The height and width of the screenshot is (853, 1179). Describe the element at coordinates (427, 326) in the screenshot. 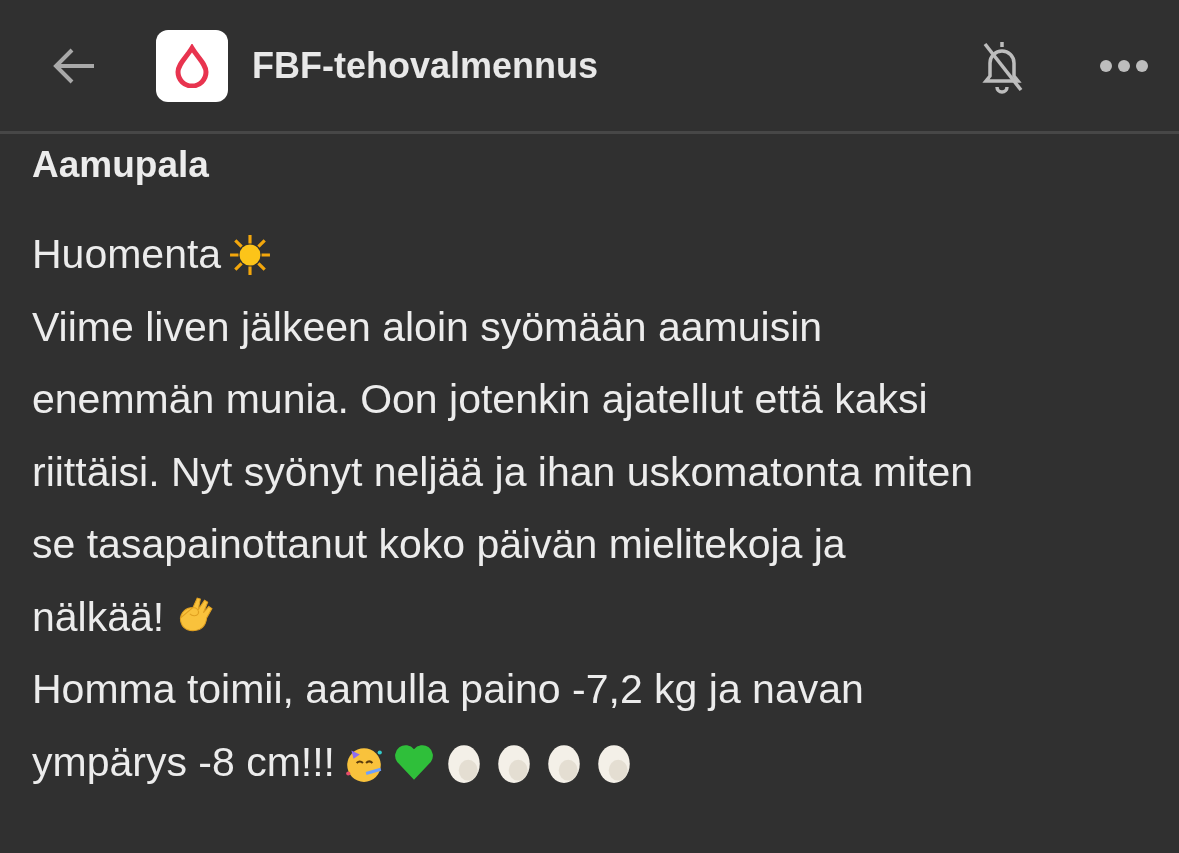

I see `post-text: Viime liven jälkeen aloin syömään aamuisin` at that location.